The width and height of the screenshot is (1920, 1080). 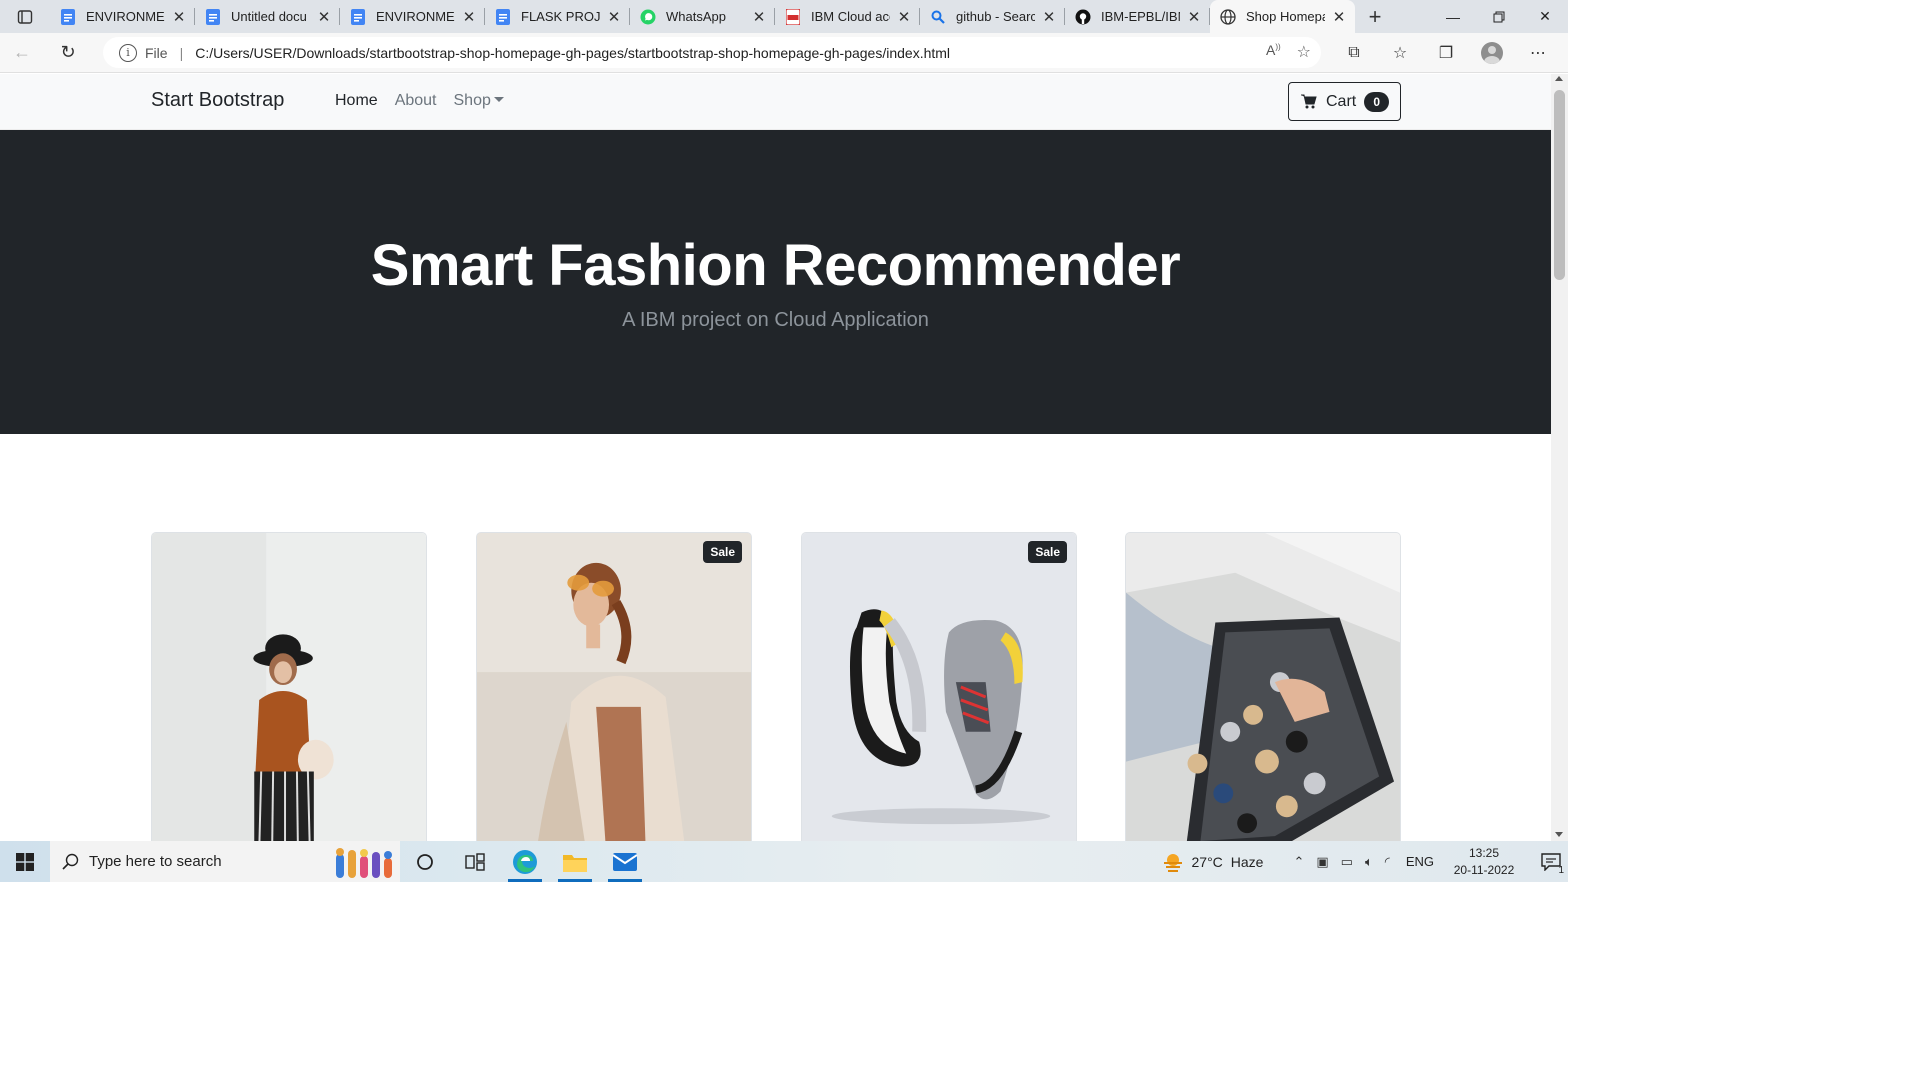 What do you see at coordinates (1387, 862) in the screenshot?
I see `wifi-icon: ◜` at bounding box center [1387, 862].